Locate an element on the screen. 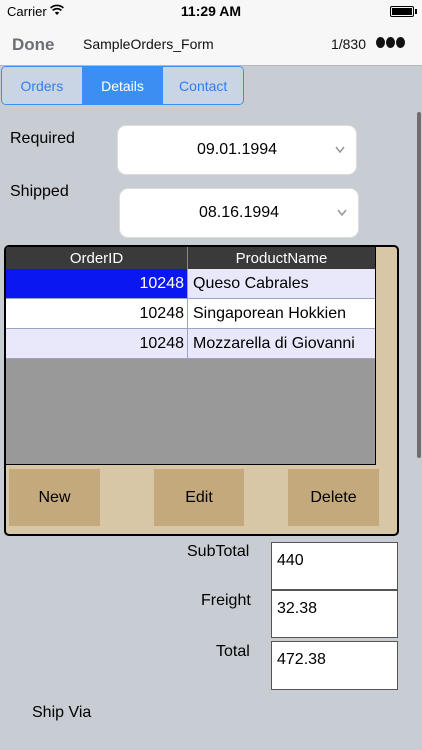  shipped-date-value: 08.16.1994 is located at coordinates (239, 212).